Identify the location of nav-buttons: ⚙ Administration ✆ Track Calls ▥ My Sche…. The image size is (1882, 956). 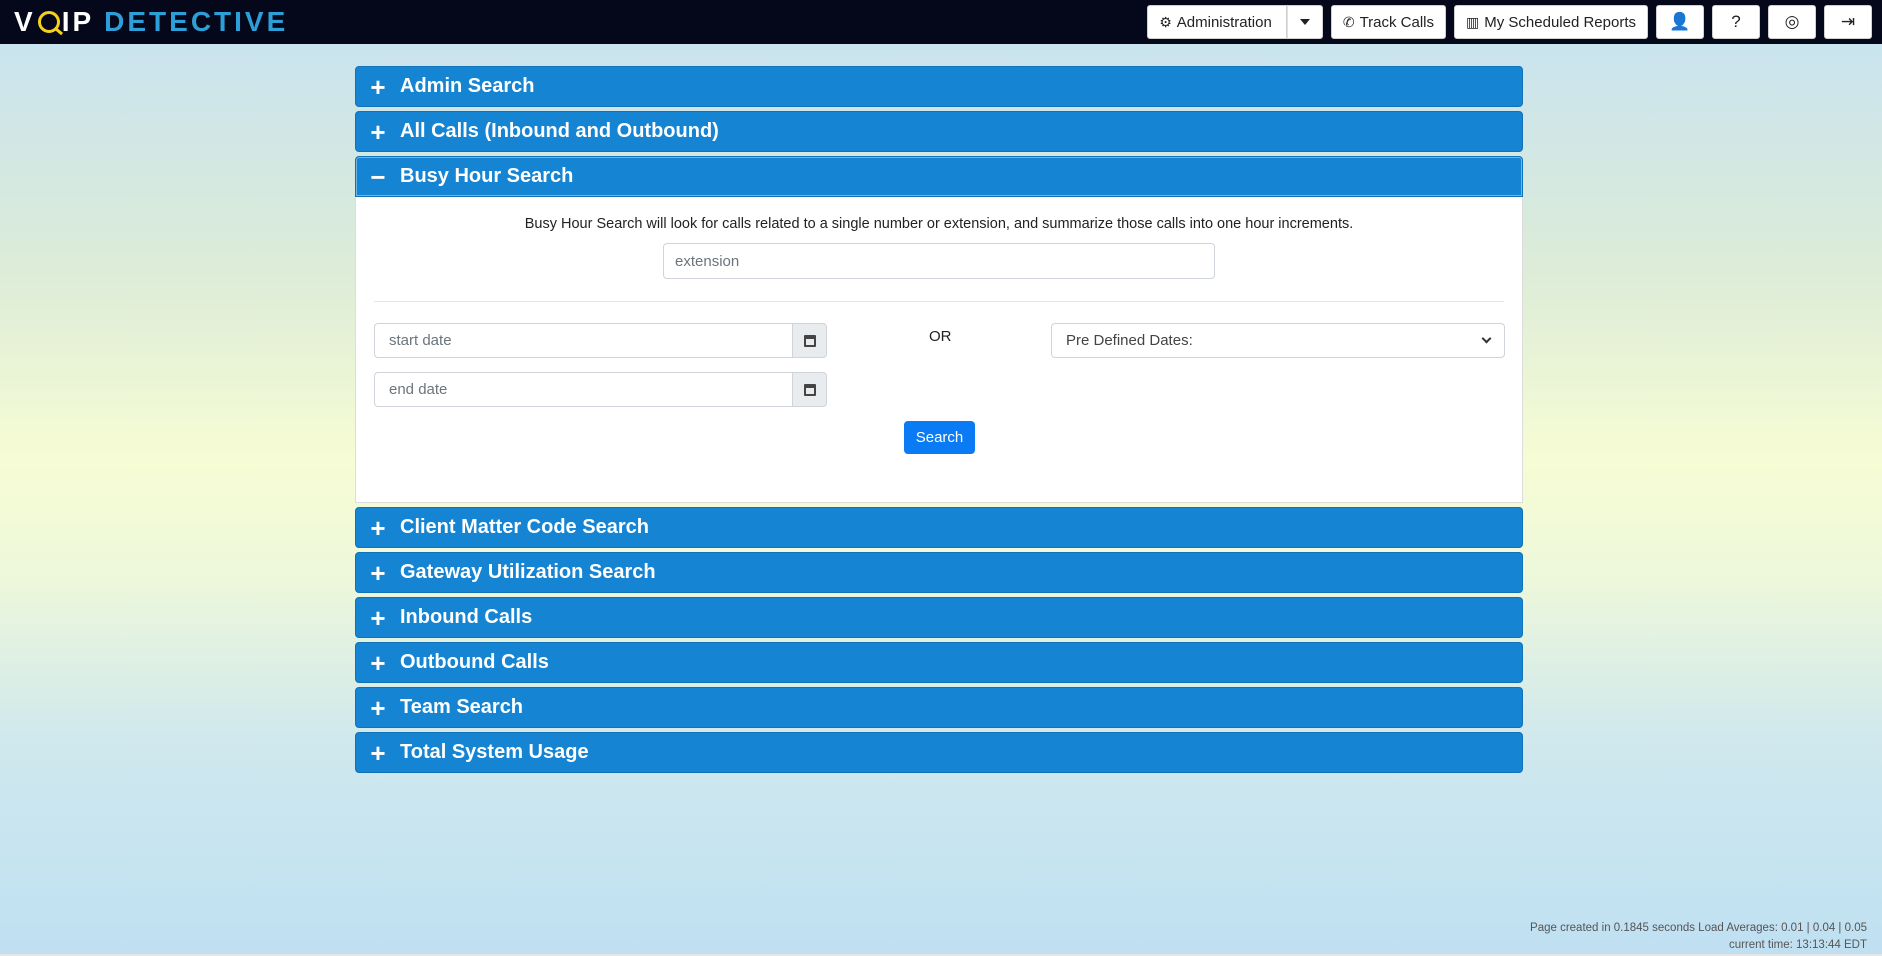
(1509, 22).